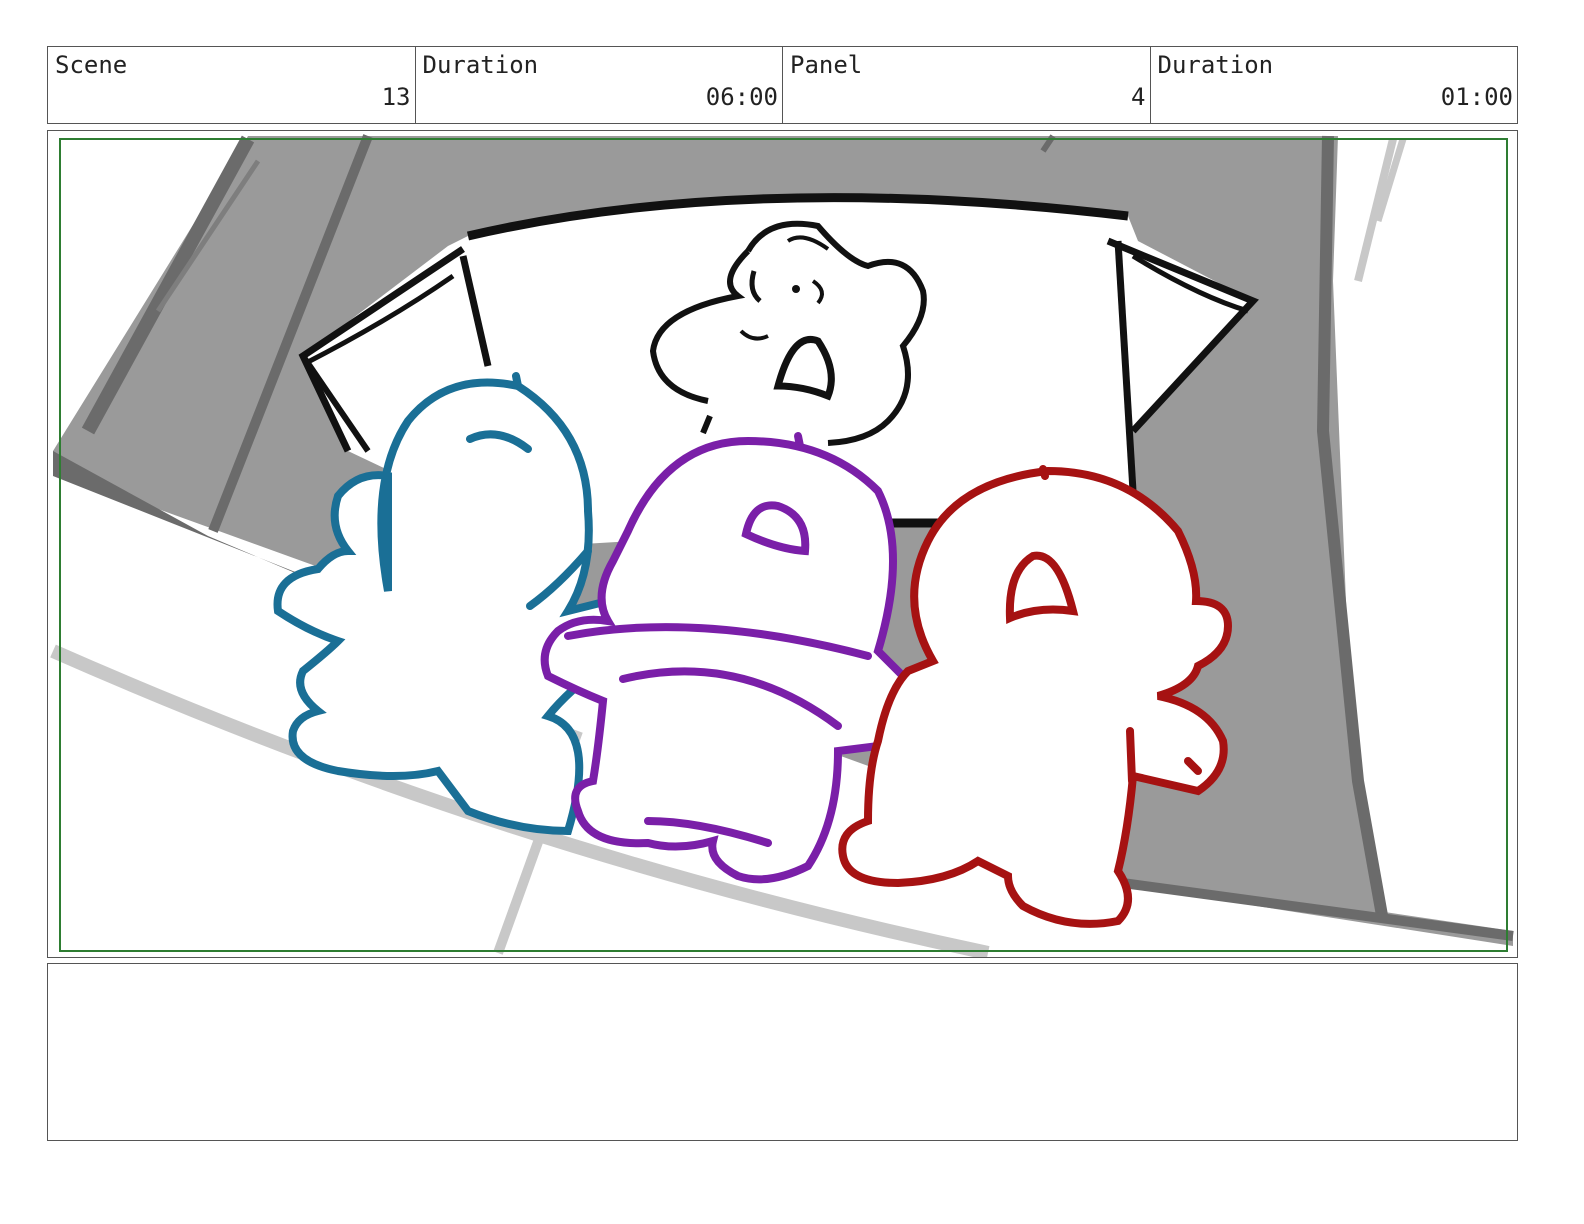 The width and height of the screenshot is (1584, 1224). I want to click on panel-label: Panel, so click(826, 65).